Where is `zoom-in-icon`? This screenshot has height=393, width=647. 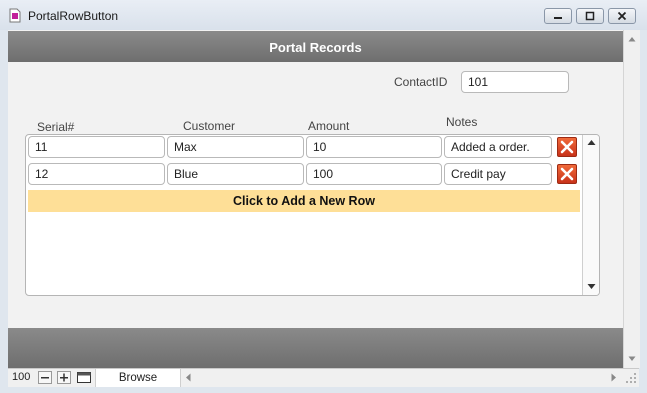 zoom-in-icon is located at coordinates (64, 377).